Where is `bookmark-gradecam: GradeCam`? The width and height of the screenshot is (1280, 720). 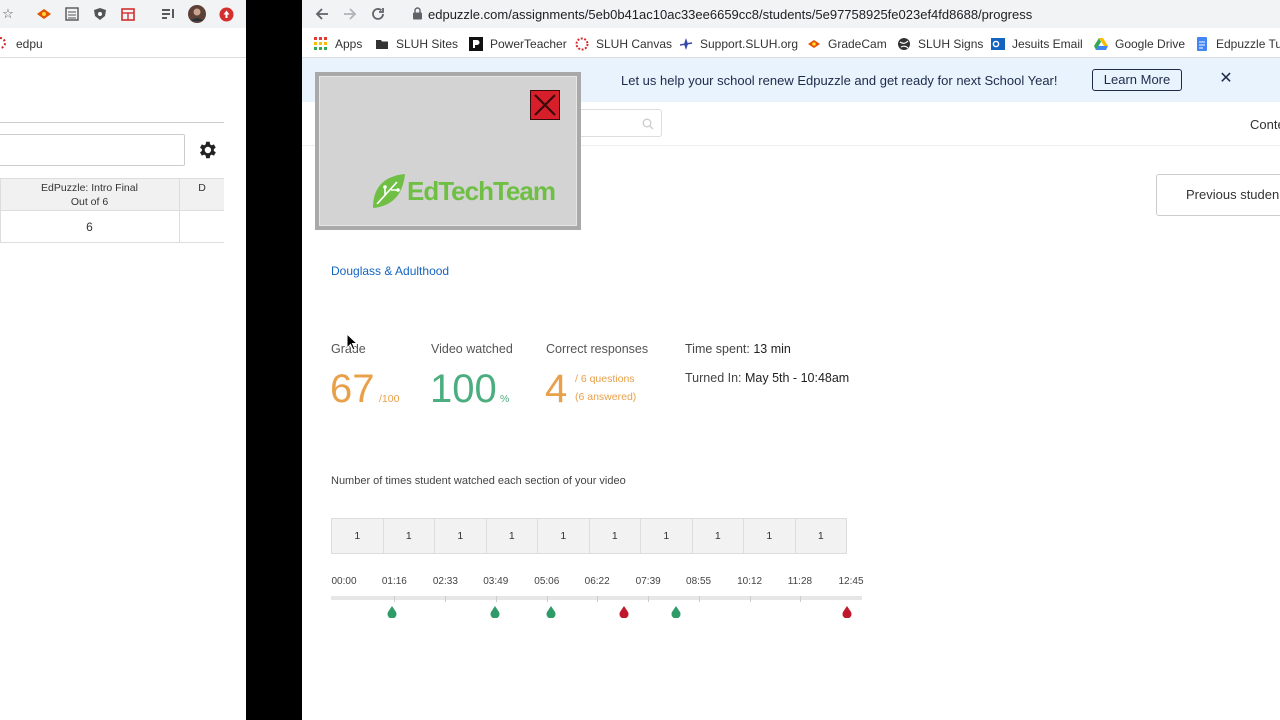 bookmark-gradecam: GradeCam is located at coordinates (847, 44).